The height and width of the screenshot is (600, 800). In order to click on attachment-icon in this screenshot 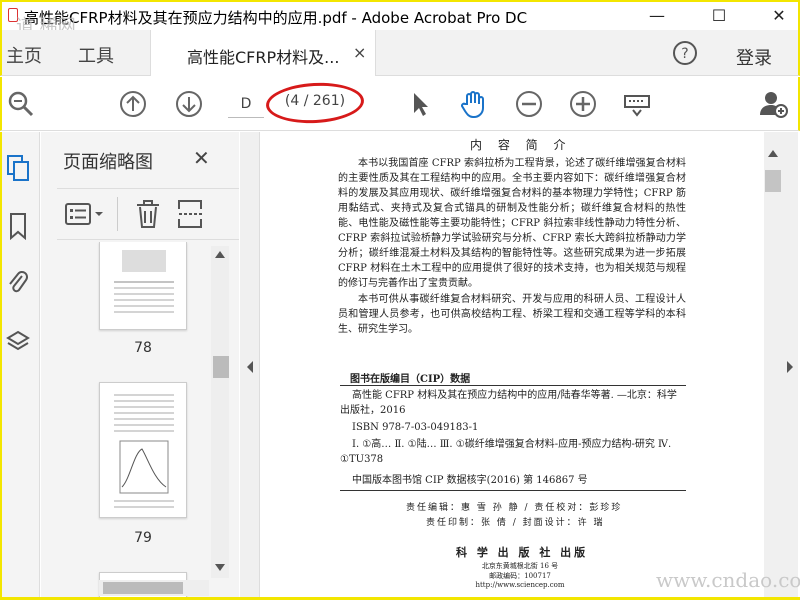, I will do `click(18, 282)`.